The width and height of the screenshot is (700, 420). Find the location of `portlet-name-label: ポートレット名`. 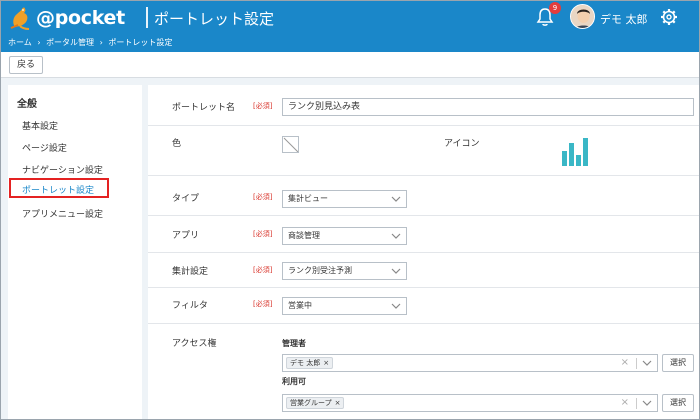

portlet-name-label: ポートレット名 is located at coordinates (204, 108).